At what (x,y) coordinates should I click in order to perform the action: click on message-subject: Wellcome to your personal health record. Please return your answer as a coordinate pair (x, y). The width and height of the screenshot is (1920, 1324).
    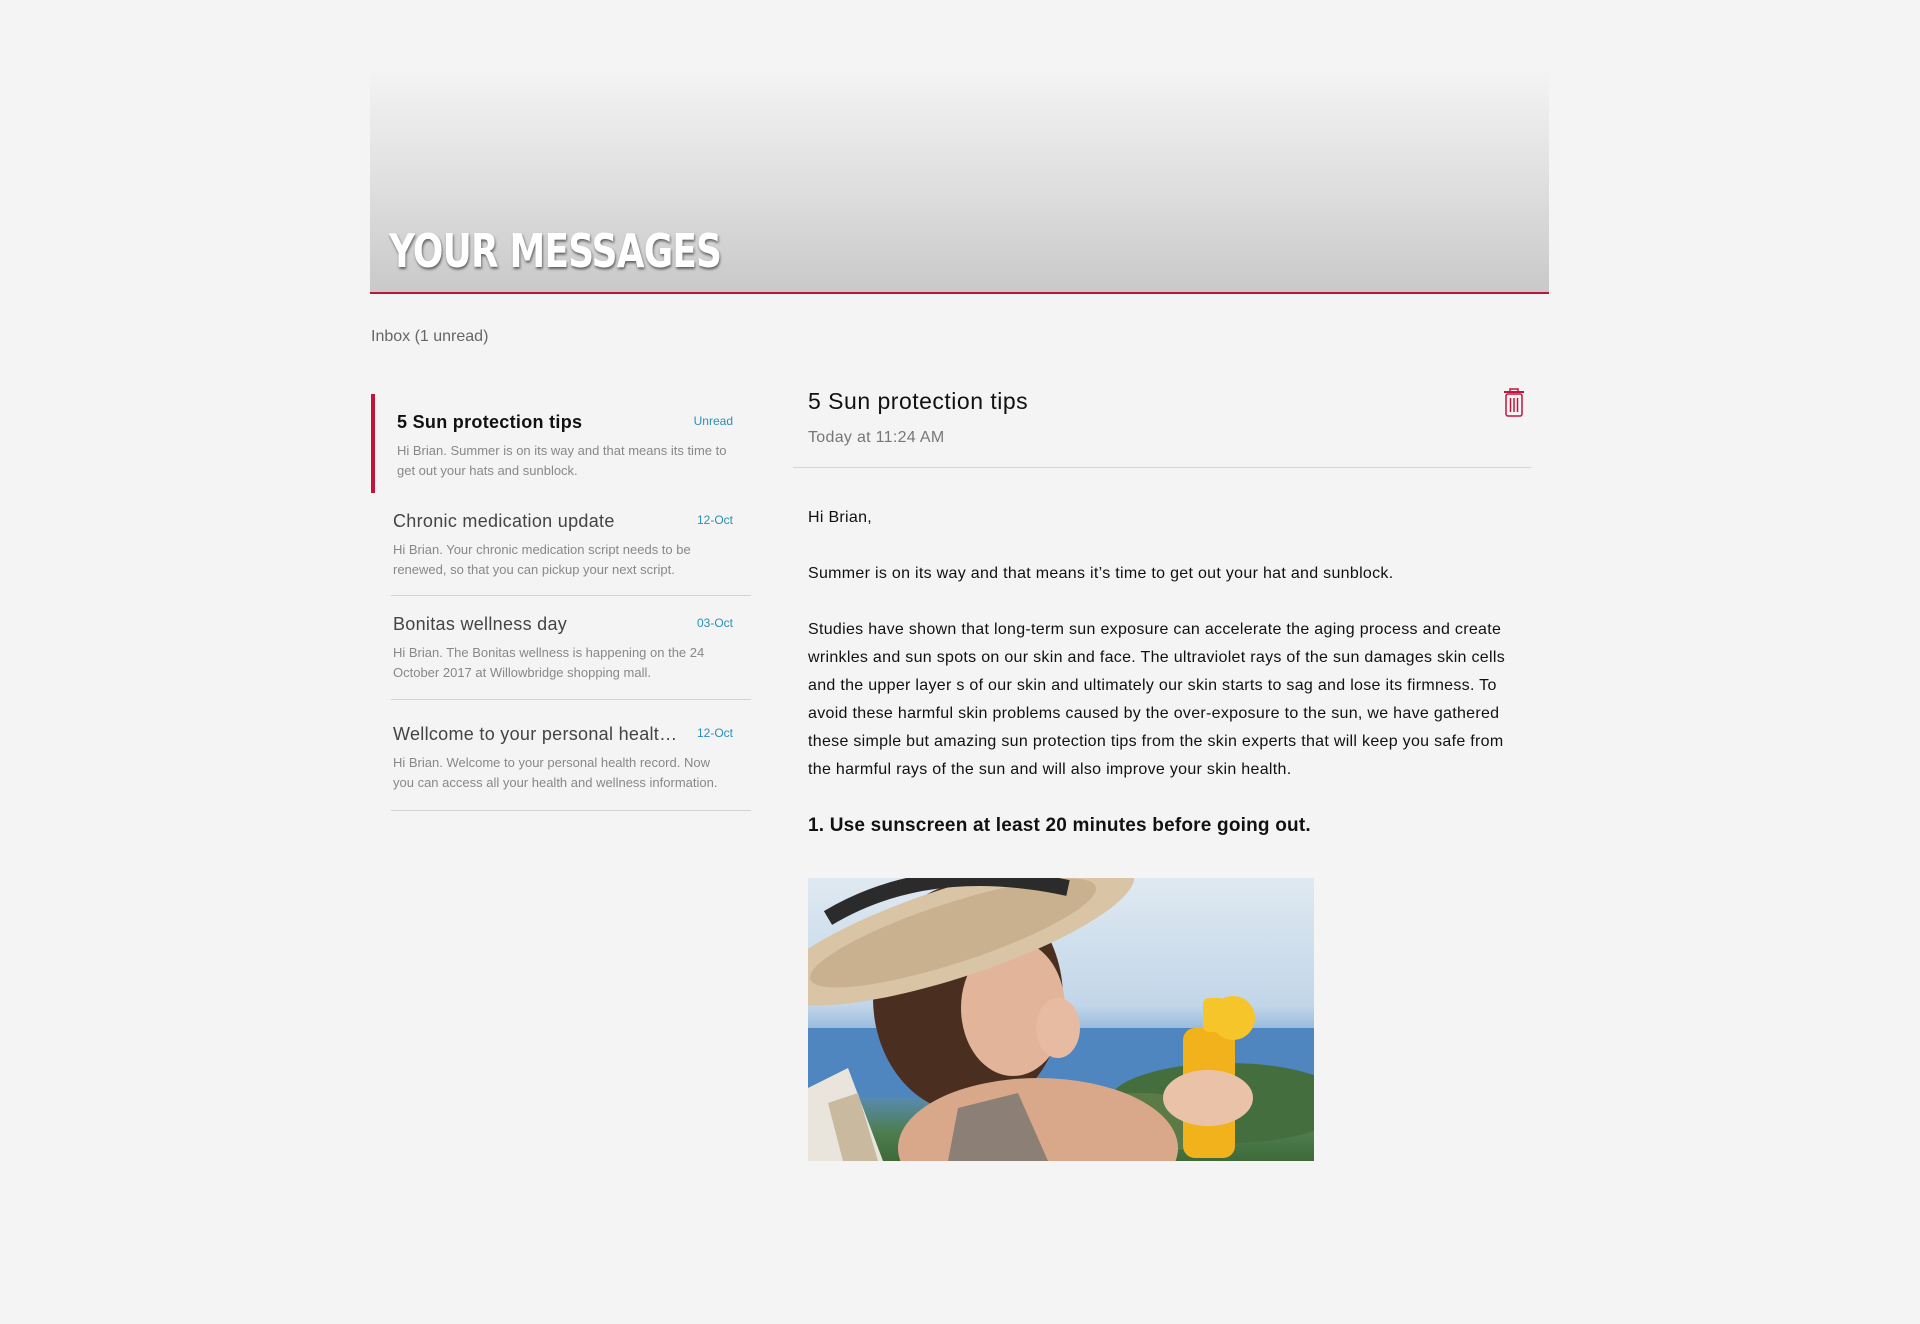
    Looking at the image, I should click on (535, 734).